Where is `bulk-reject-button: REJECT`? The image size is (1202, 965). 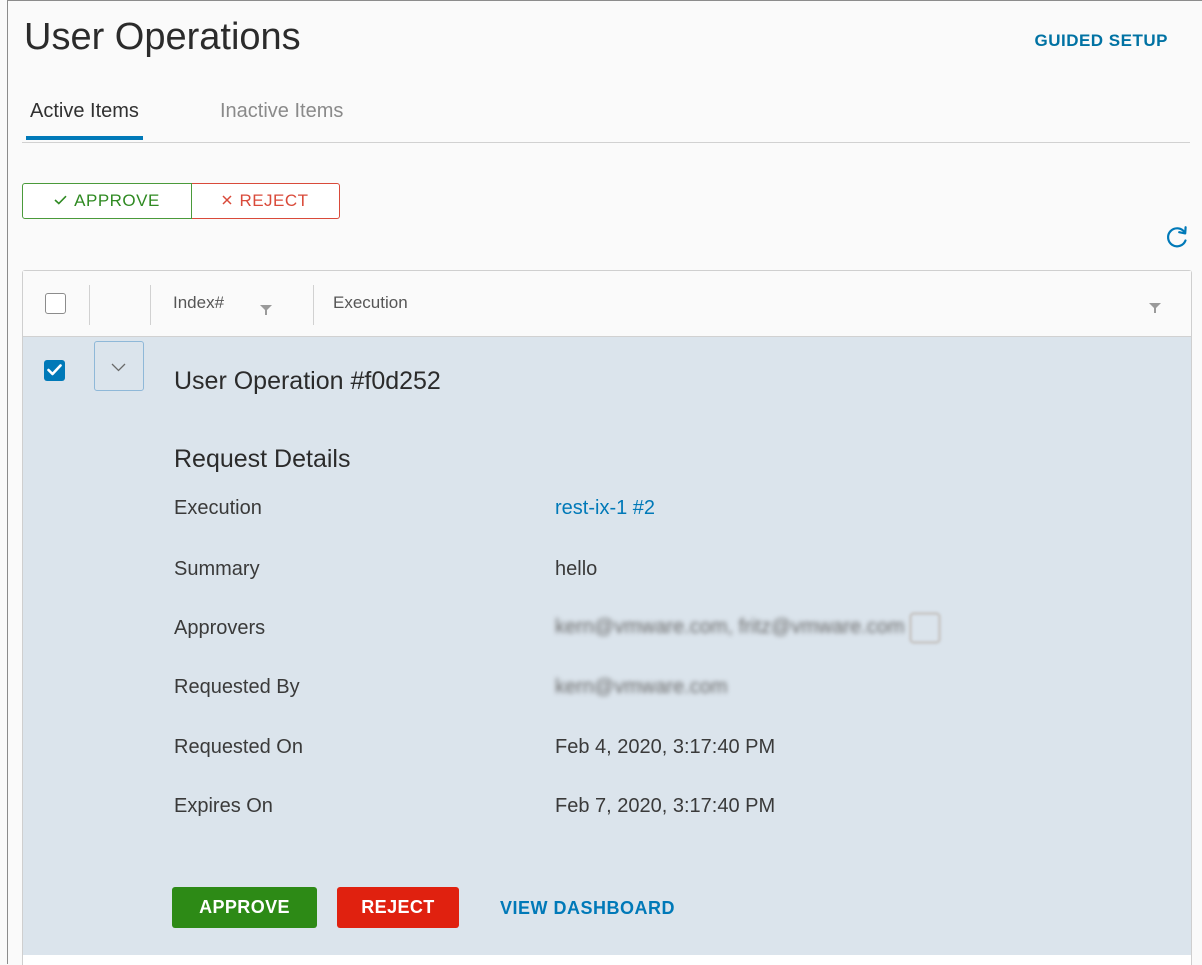 bulk-reject-button: REJECT is located at coordinates (266, 201).